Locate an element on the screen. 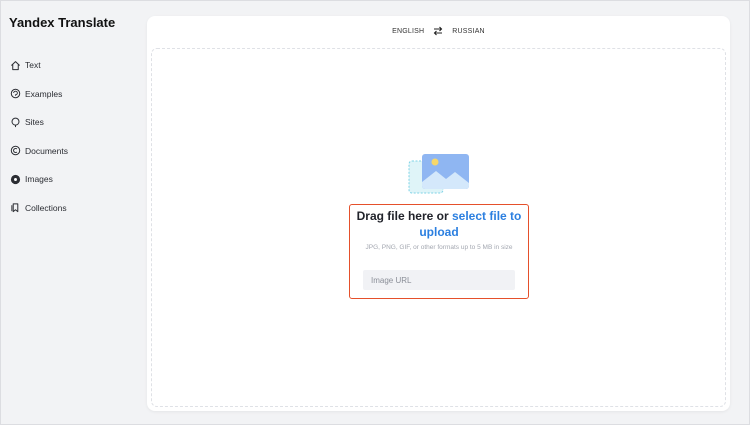 This screenshot has height=425, width=750. sidebar-item-label: Text is located at coordinates (33, 65).